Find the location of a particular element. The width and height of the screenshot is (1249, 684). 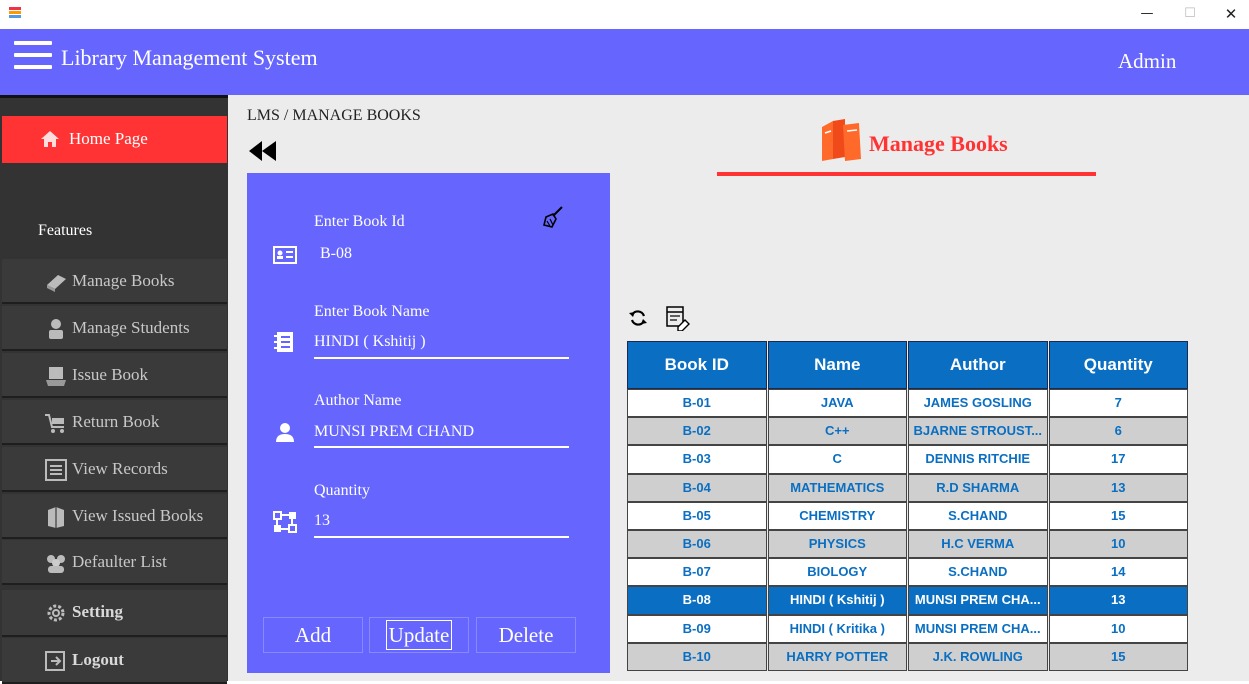

book-id-input: B-08 is located at coordinates (447, 254).